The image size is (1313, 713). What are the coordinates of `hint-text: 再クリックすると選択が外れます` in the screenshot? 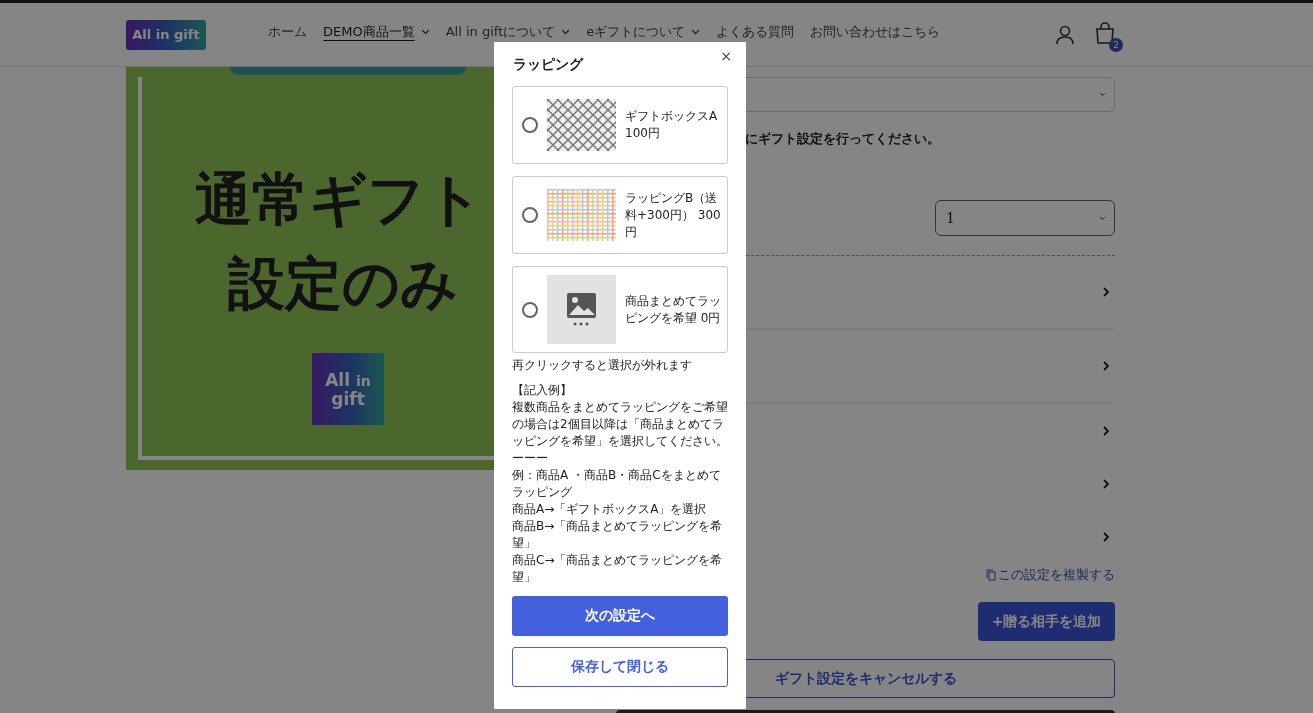 It's located at (602, 365).